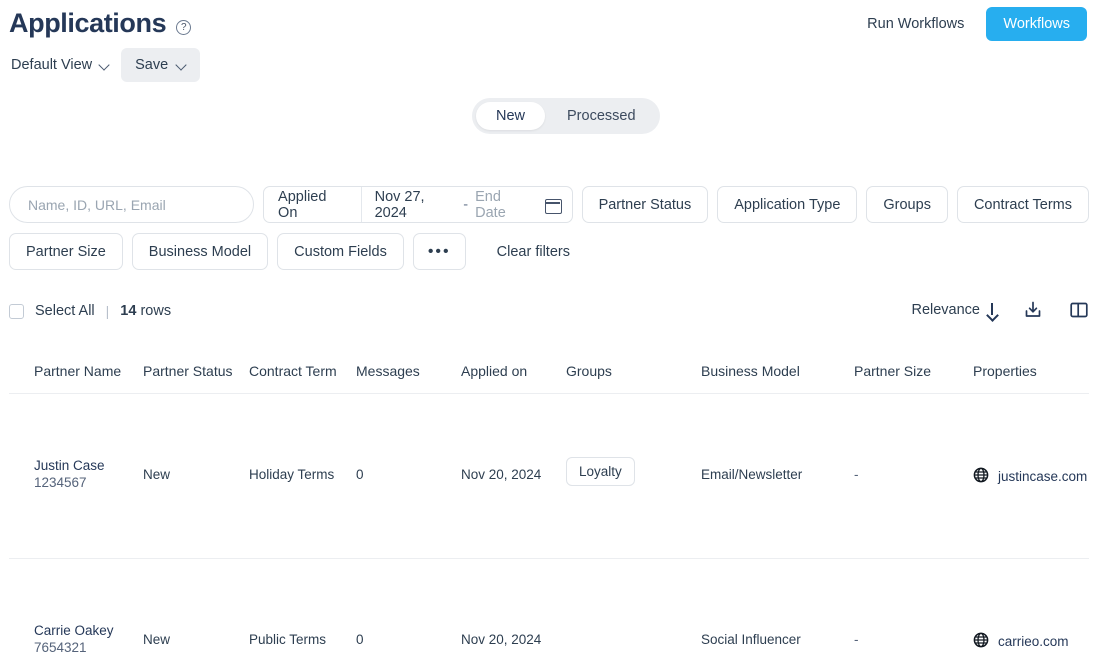 The image size is (1097, 668). What do you see at coordinates (1079, 310) in the screenshot?
I see `panel-layout-icon` at bounding box center [1079, 310].